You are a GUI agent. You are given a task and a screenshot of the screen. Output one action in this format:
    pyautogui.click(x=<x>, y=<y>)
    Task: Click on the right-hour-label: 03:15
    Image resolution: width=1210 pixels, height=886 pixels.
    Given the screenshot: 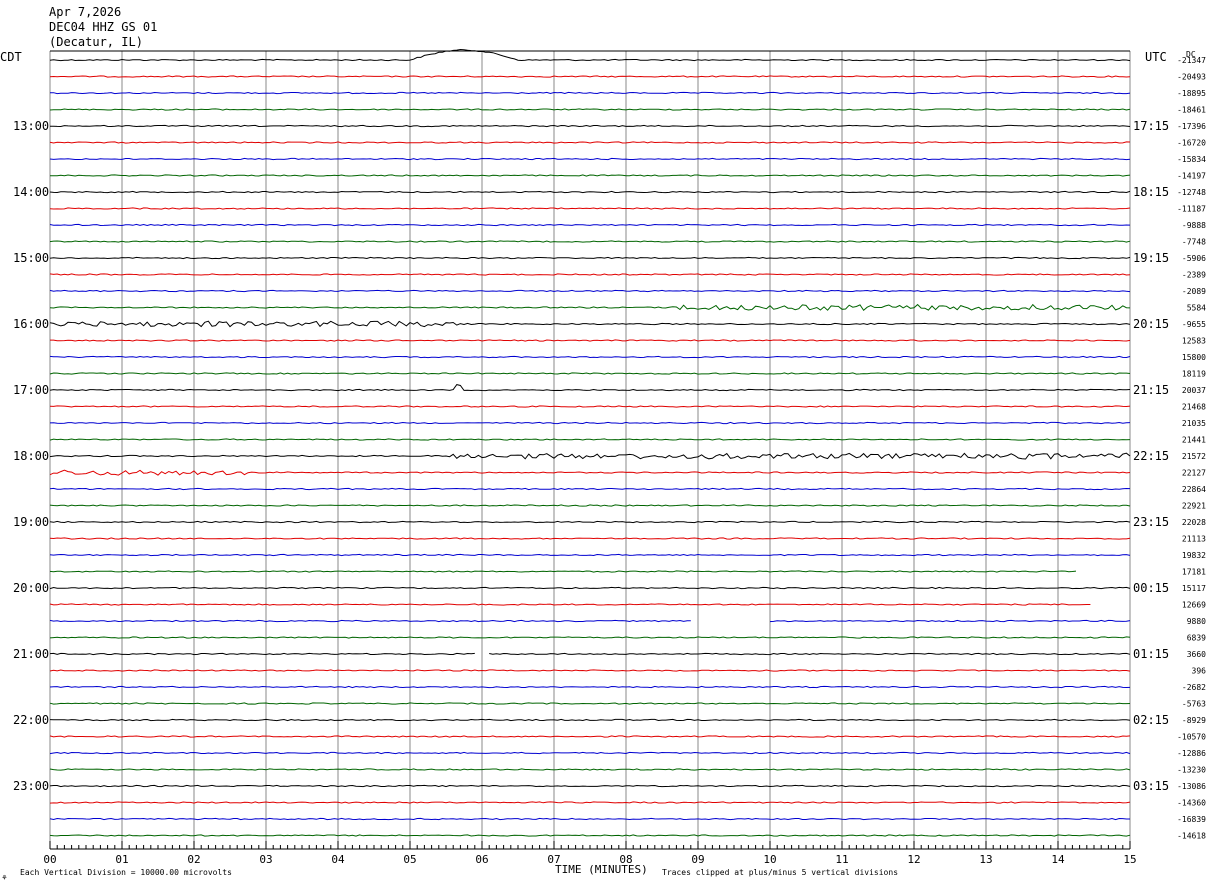 What is the action you would take?
    pyautogui.click(x=1151, y=786)
    